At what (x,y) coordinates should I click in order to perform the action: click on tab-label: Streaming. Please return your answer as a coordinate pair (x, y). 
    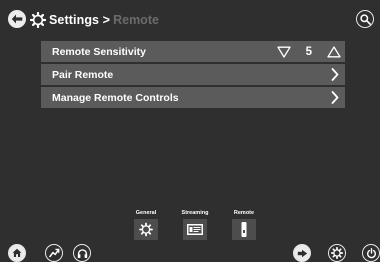
    Looking at the image, I should click on (195, 213).